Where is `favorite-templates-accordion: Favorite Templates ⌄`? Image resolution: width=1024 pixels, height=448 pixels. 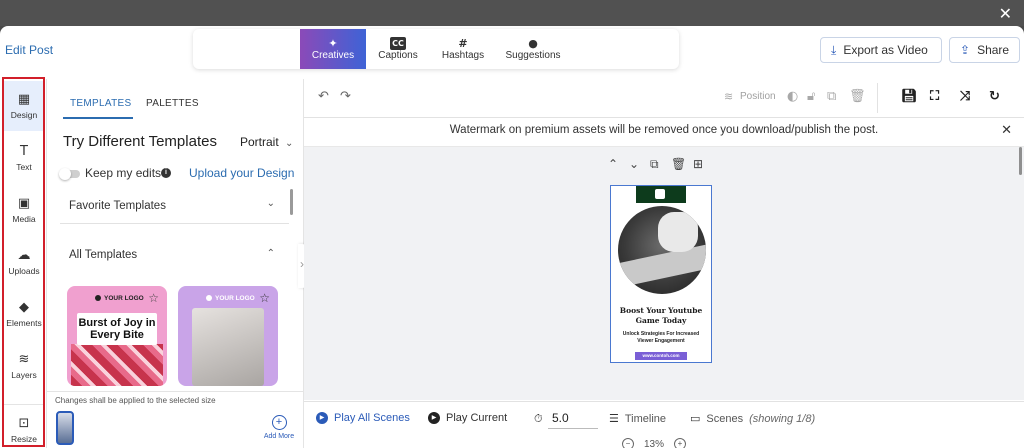 favorite-templates-accordion: Favorite Templates ⌄ is located at coordinates (174, 207).